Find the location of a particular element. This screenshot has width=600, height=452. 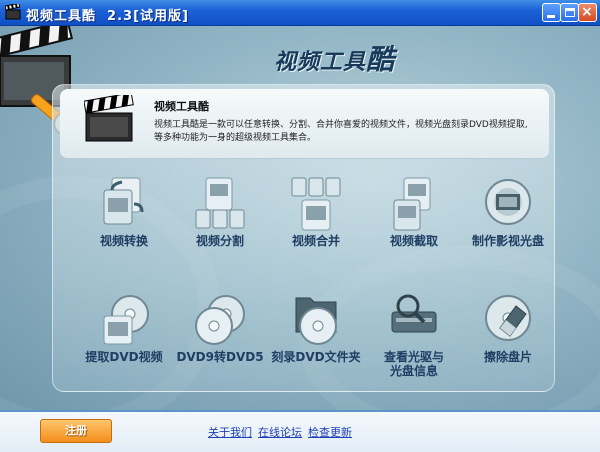

feature-video-convert: 视频转换 is located at coordinates (124, 221).